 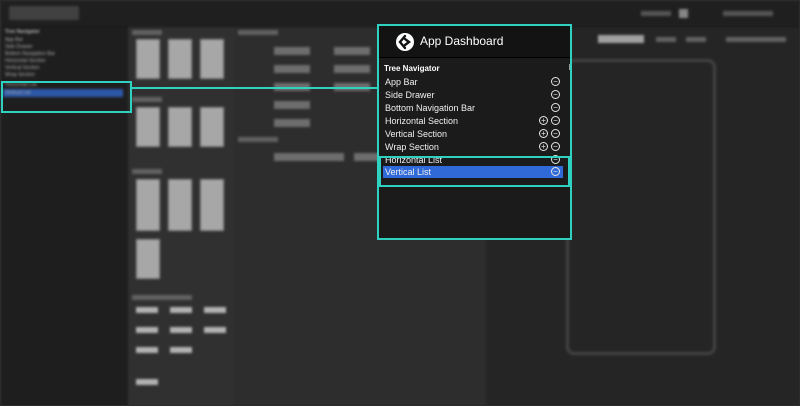 I want to click on bg-canvas-field, so click(x=621, y=39).